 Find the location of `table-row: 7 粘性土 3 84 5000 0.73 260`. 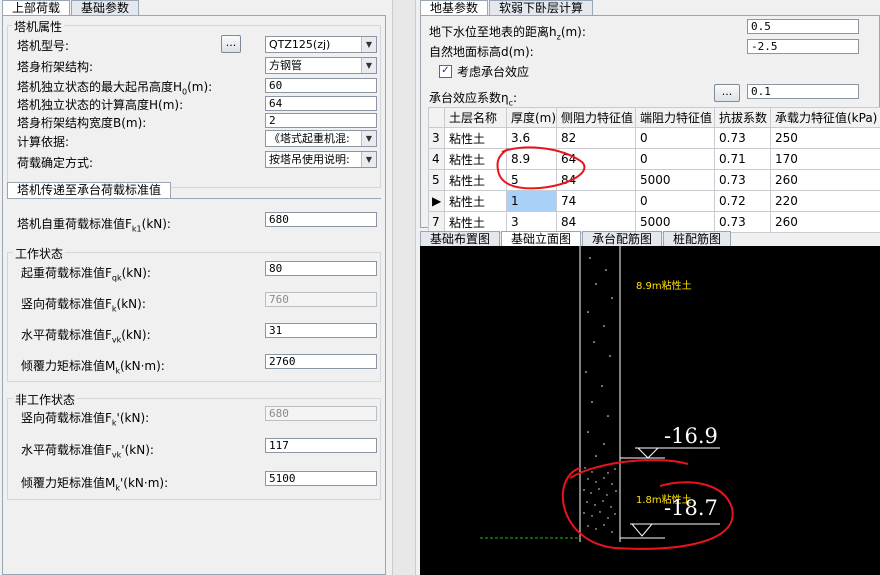

table-row: 7 粘性土 3 84 5000 0.73 260 is located at coordinates (654, 222).